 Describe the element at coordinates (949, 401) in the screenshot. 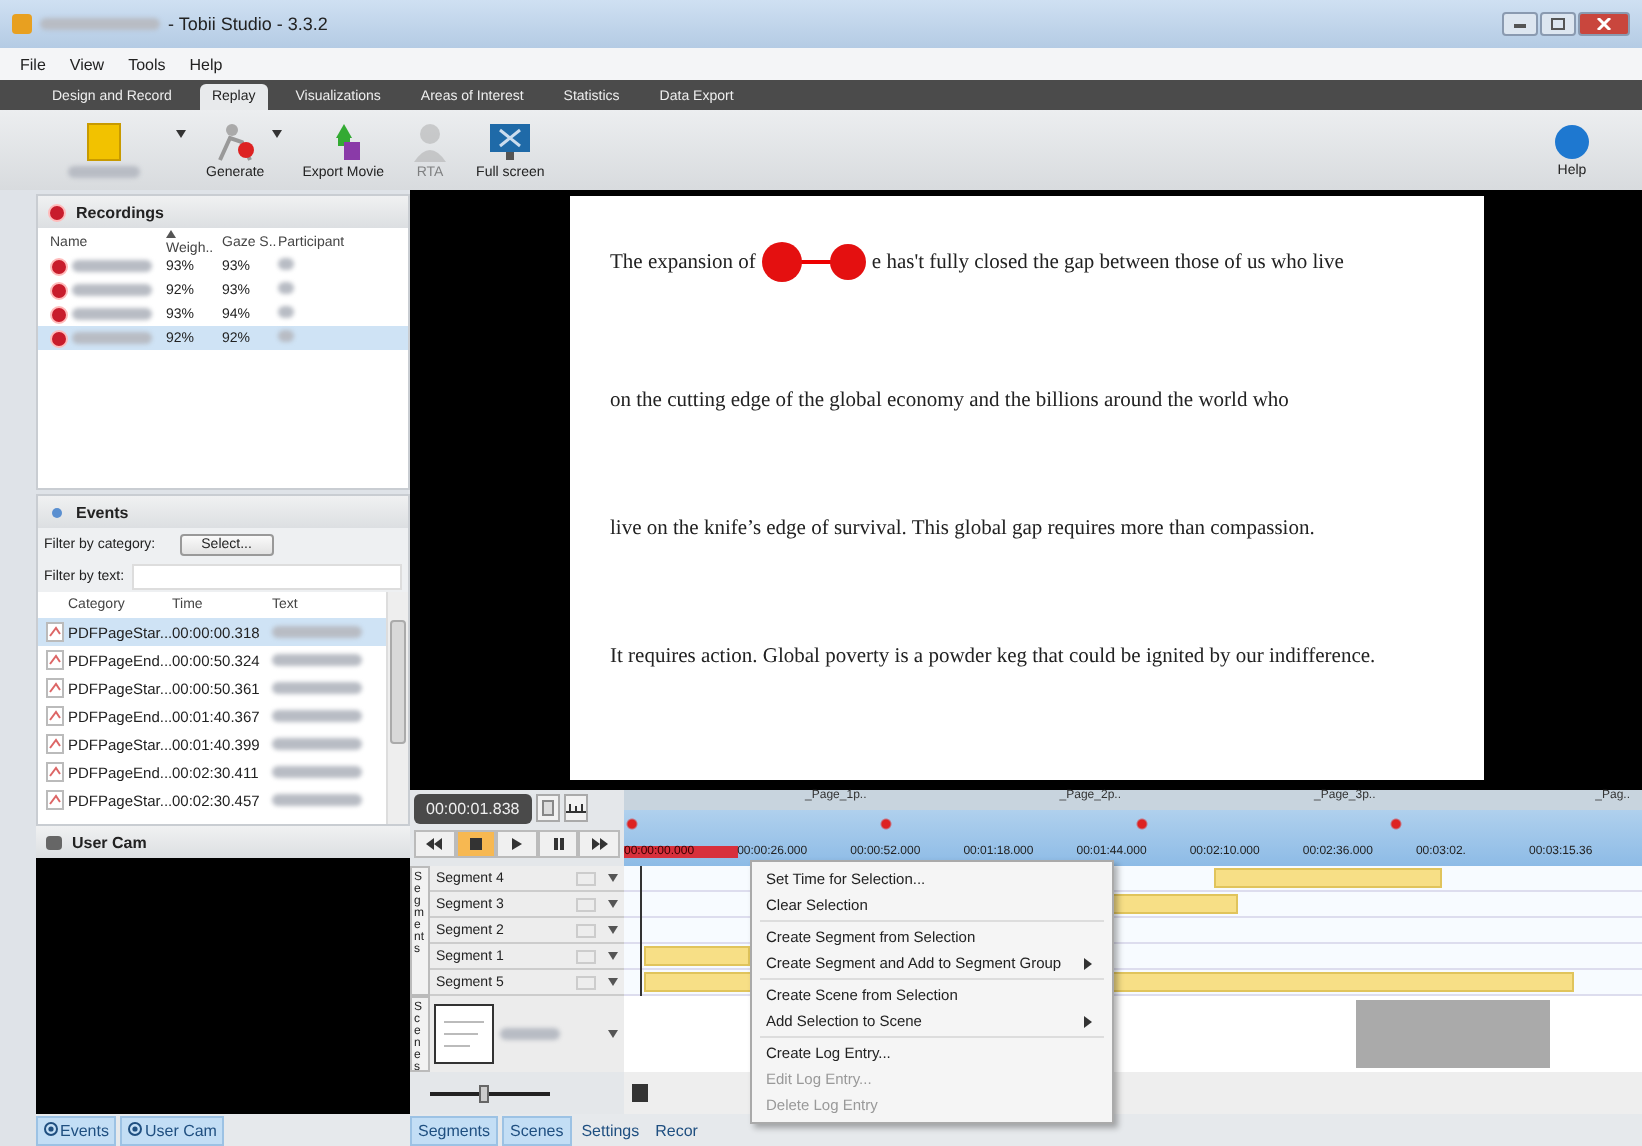

I see `document-text: on the cutting edge of the global economy and the billions around the world who` at that location.